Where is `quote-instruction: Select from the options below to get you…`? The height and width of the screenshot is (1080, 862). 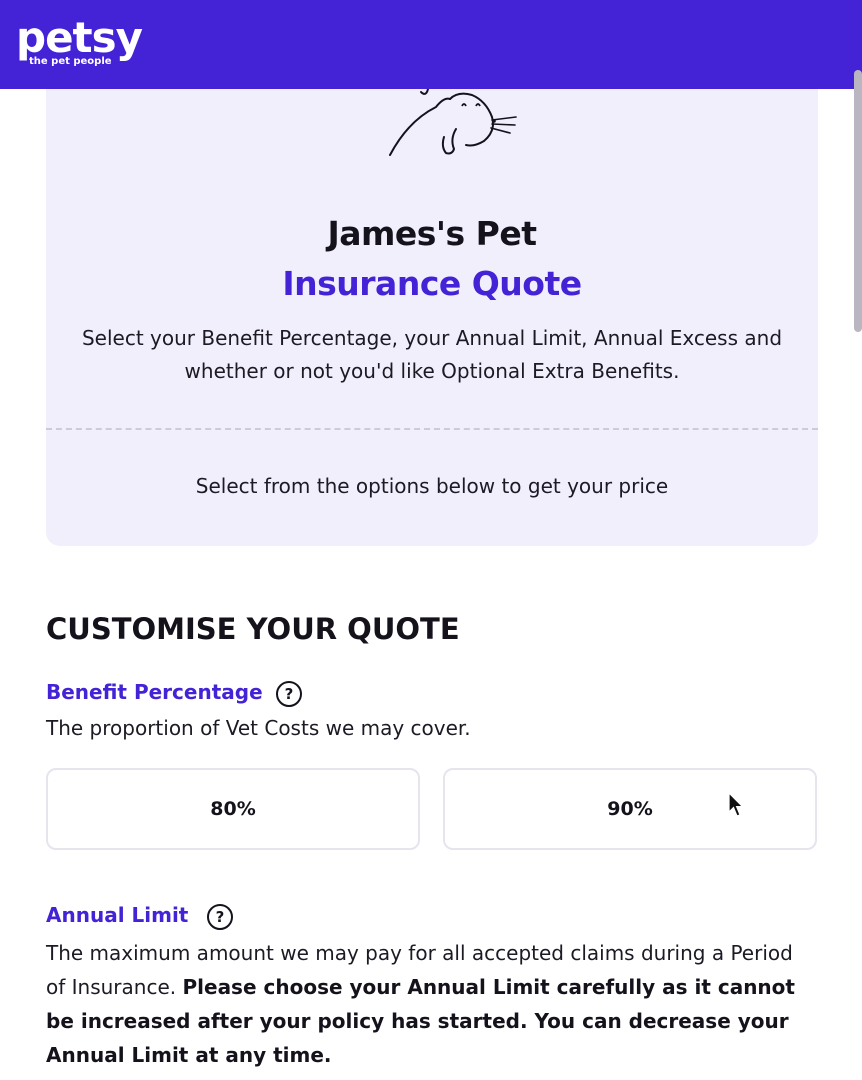
quote-instruction: Select from the options below to get you… is located at coordinates (432, 486).